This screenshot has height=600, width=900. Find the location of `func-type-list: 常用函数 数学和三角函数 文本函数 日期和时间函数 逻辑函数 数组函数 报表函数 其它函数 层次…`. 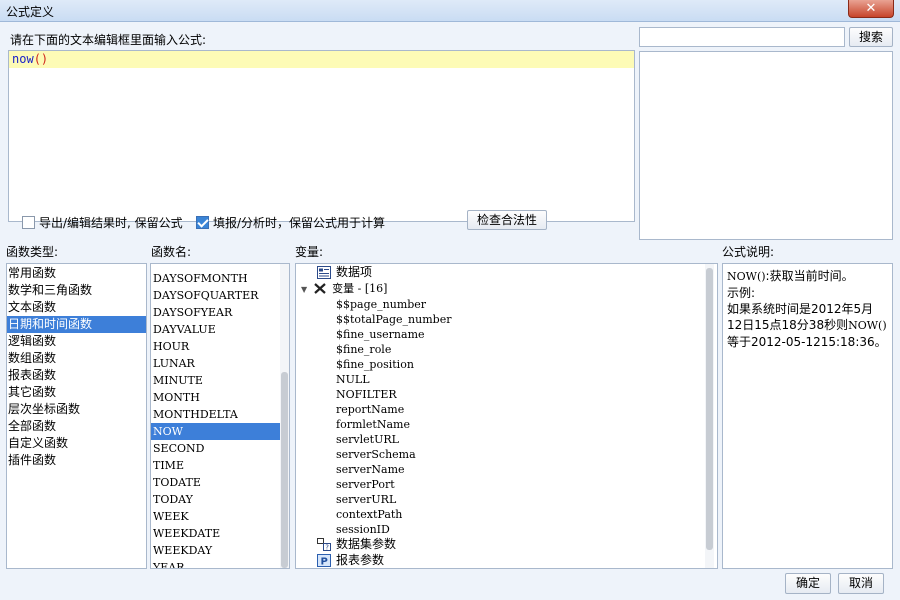

func-type-list: 常用函数 数学和三角函数 文本函数 日期和时间函数 逻辑函数 数组函数 报表函数 其它函数 层次… is located at coordinates (76, 416).